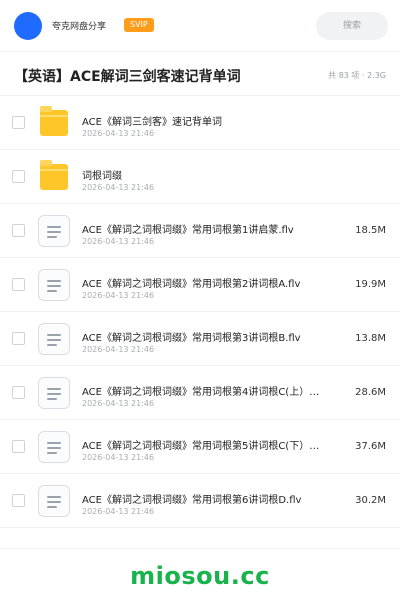 This screenshot has height=600, width=400. What do you see at coordinates (370, 338) in the screenshot?
I see `file-size: 13.8M` at bounding box center [370, 338].